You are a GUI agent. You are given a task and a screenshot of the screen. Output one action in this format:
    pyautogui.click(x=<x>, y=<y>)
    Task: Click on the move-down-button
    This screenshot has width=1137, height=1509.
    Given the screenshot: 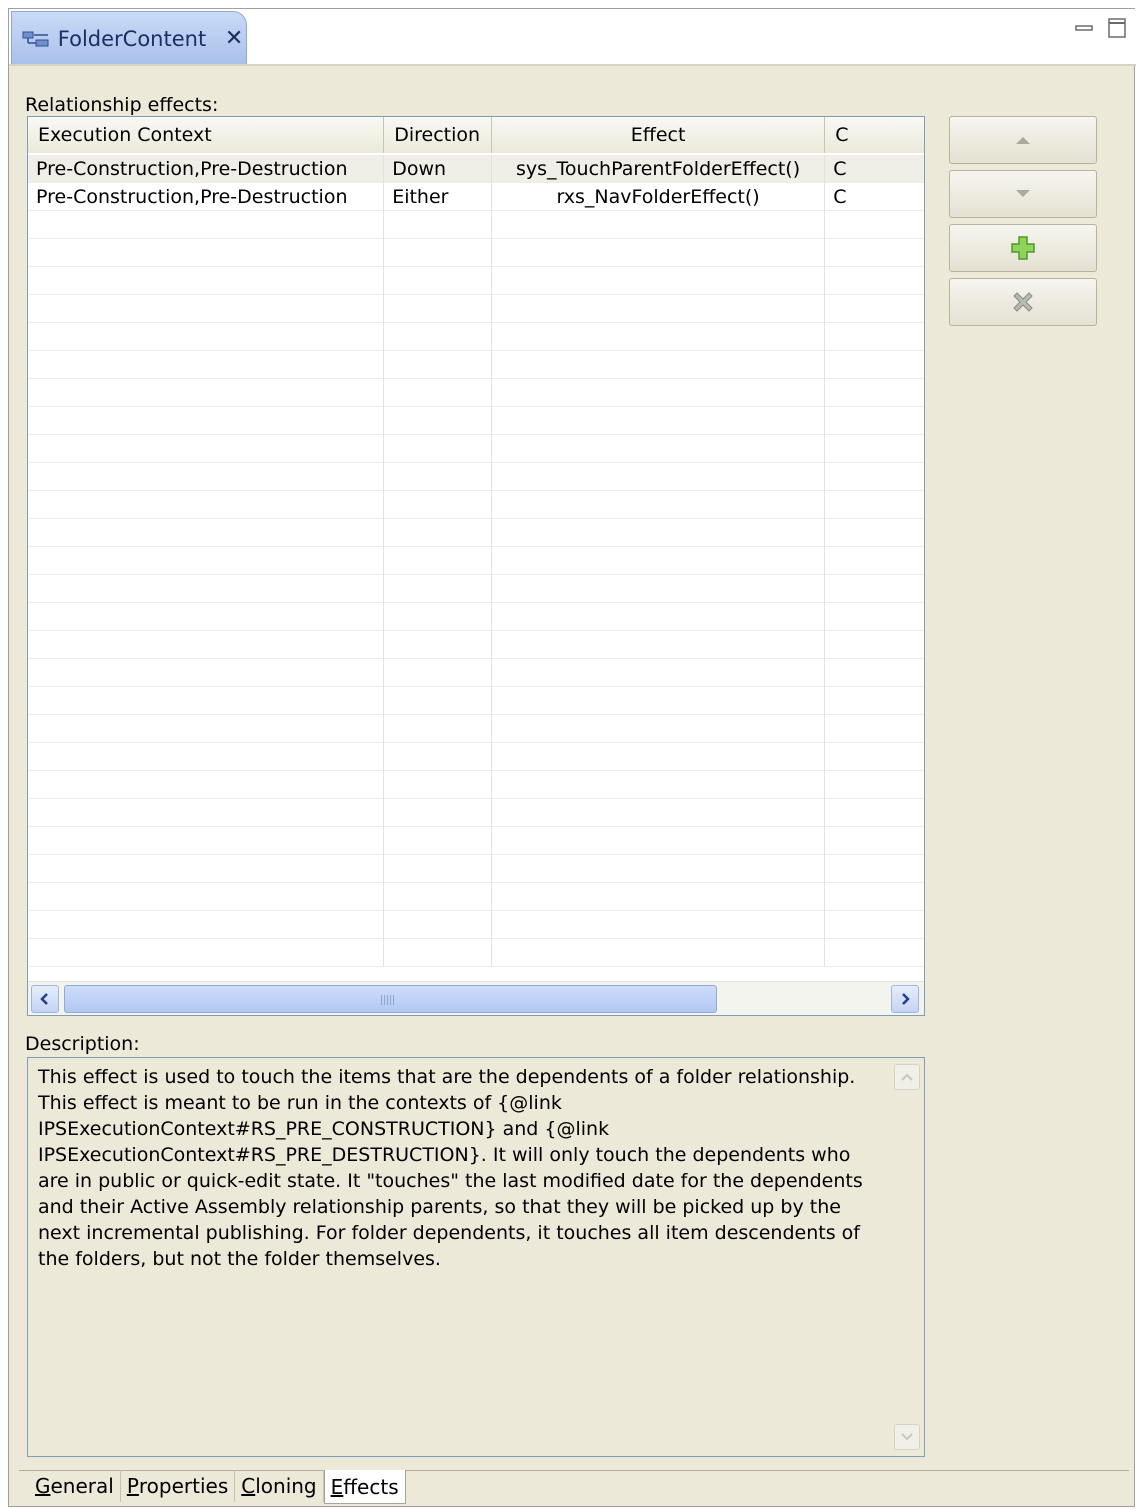 What is the action you would take?
    pyautogui.click(x=1023, y=194)
    